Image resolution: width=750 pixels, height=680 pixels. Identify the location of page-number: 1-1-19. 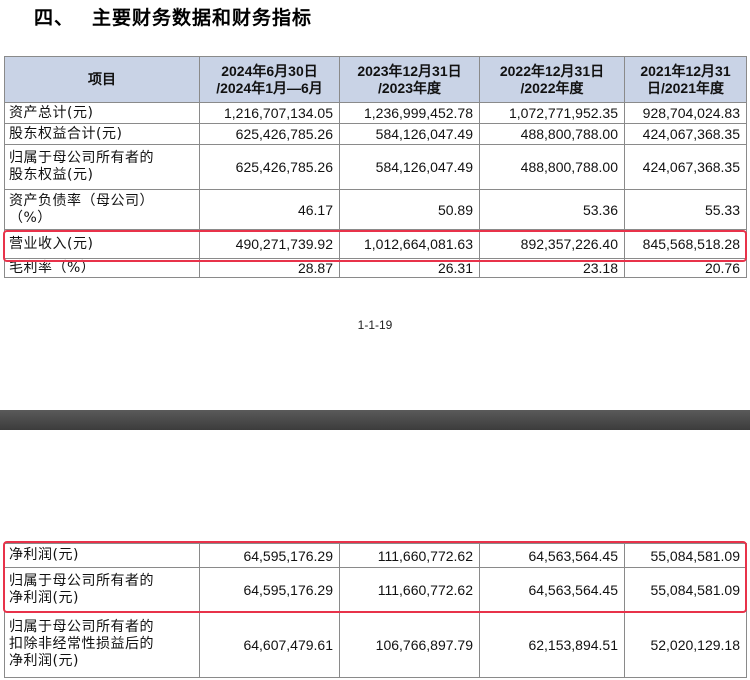
(375, 325).